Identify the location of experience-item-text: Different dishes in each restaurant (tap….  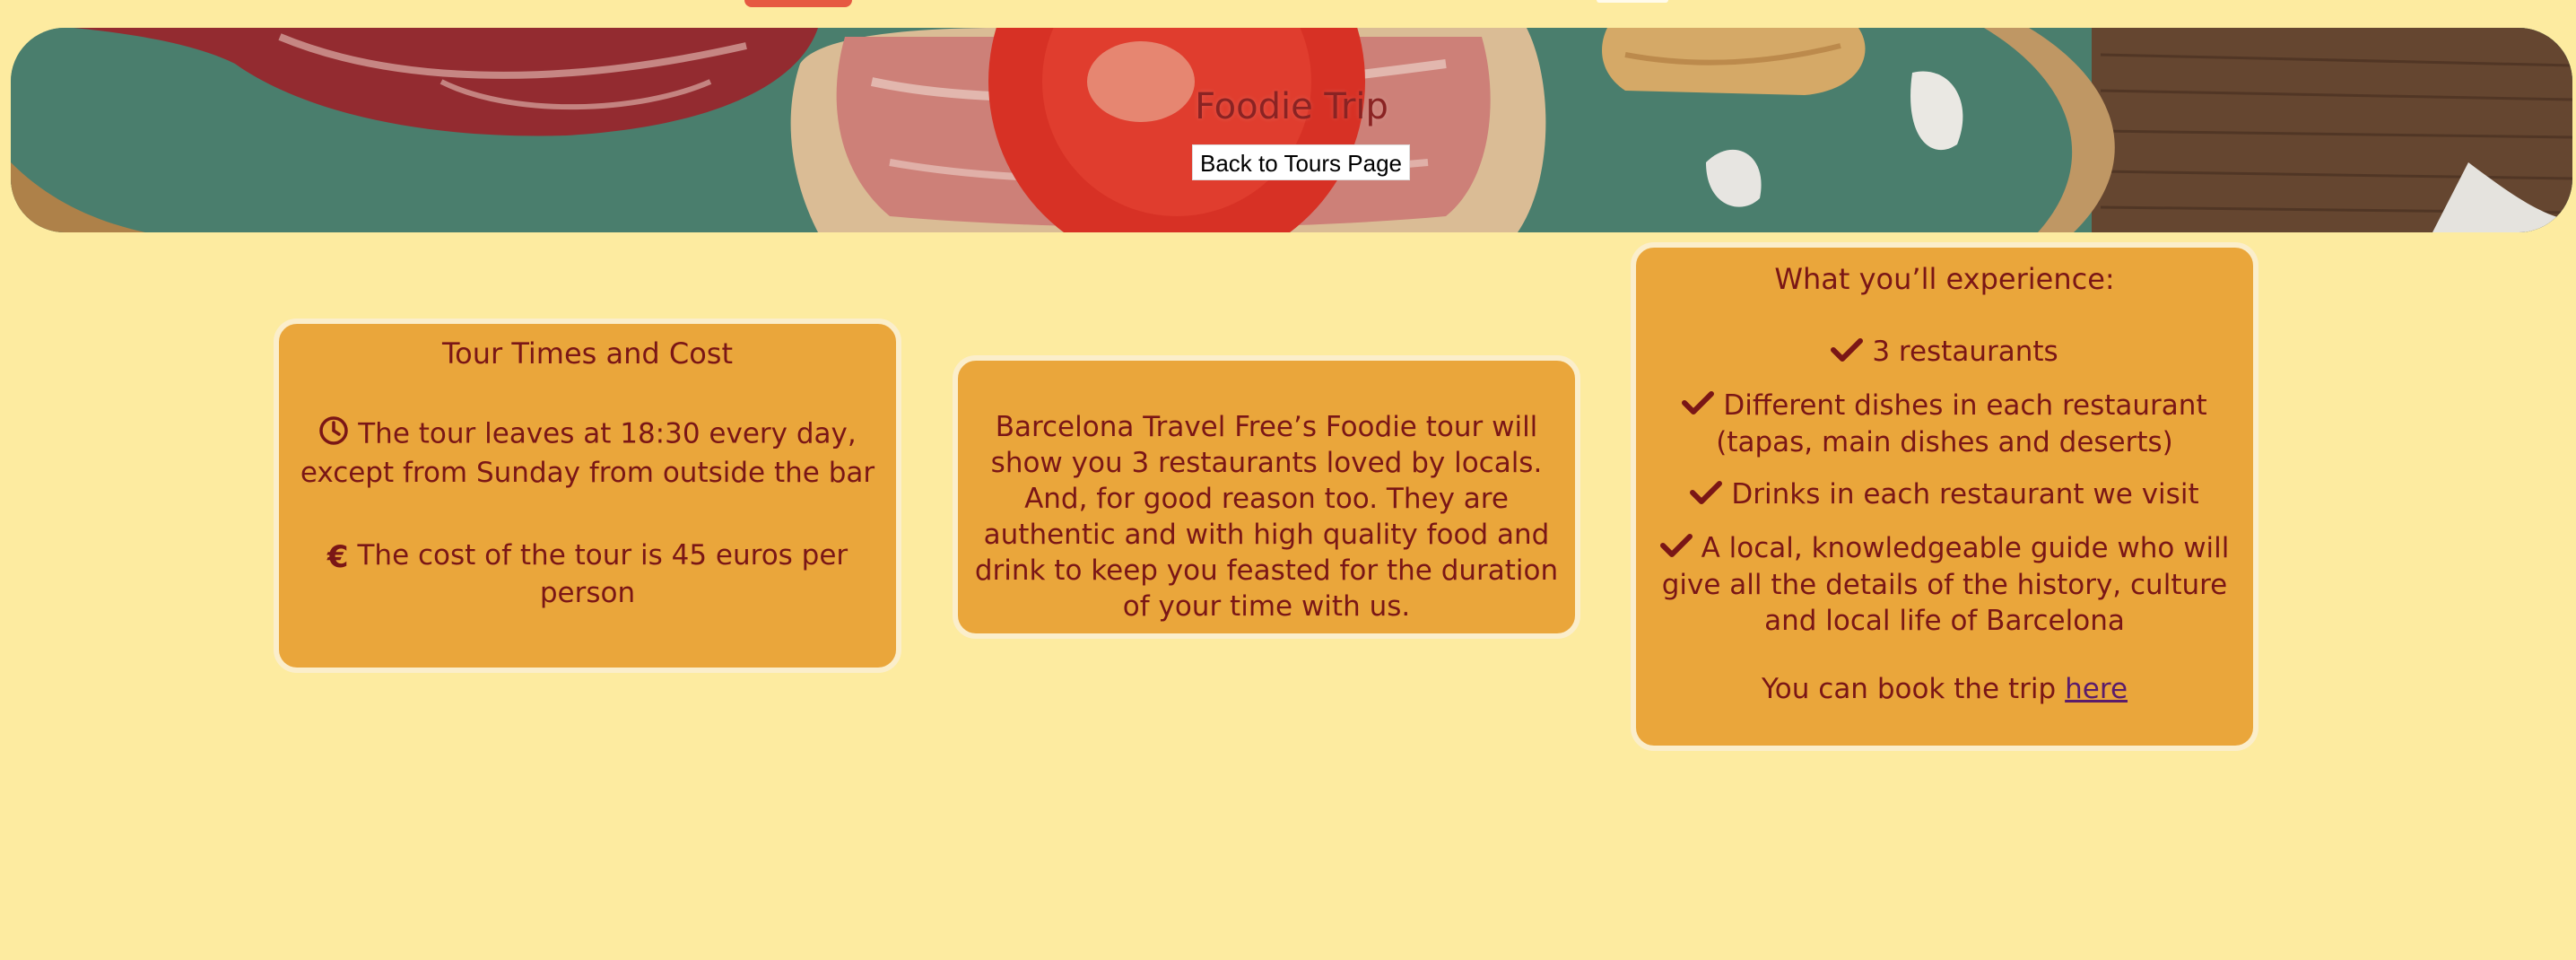
(1961, 423).